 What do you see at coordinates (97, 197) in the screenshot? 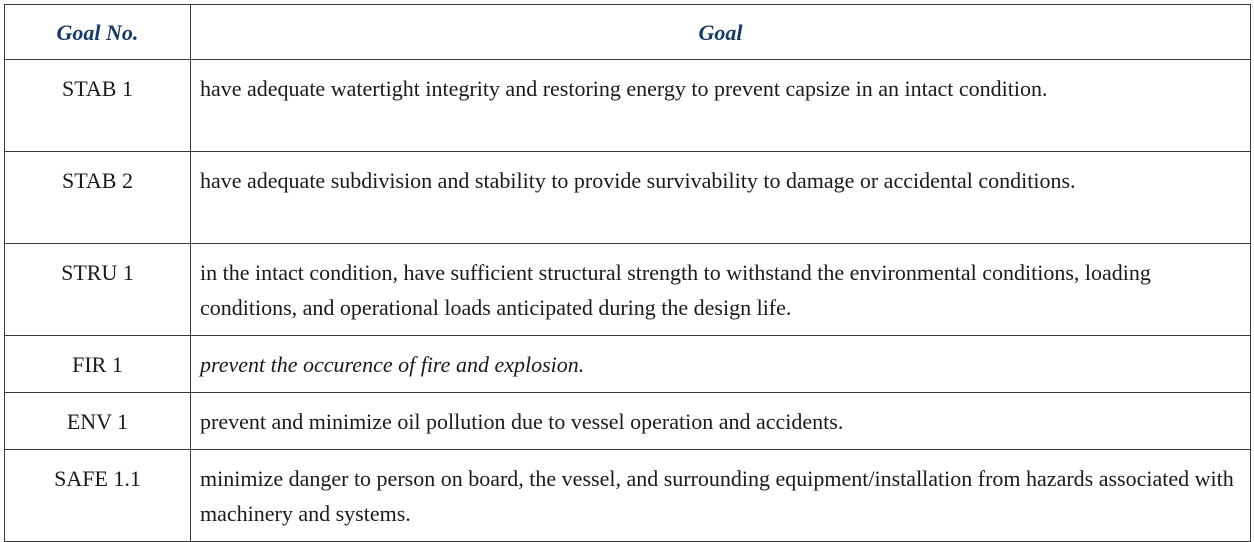
I see `goal-number-cell: STAB 2` at bounding box center [97, 197].